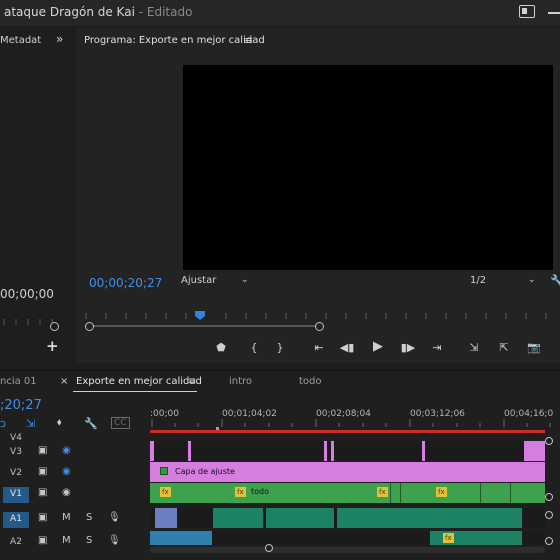 The height and width of the screenshot is (560, 560). I want to click on timeline-settings-wrench-icon: 🔧, so click(91, 423).